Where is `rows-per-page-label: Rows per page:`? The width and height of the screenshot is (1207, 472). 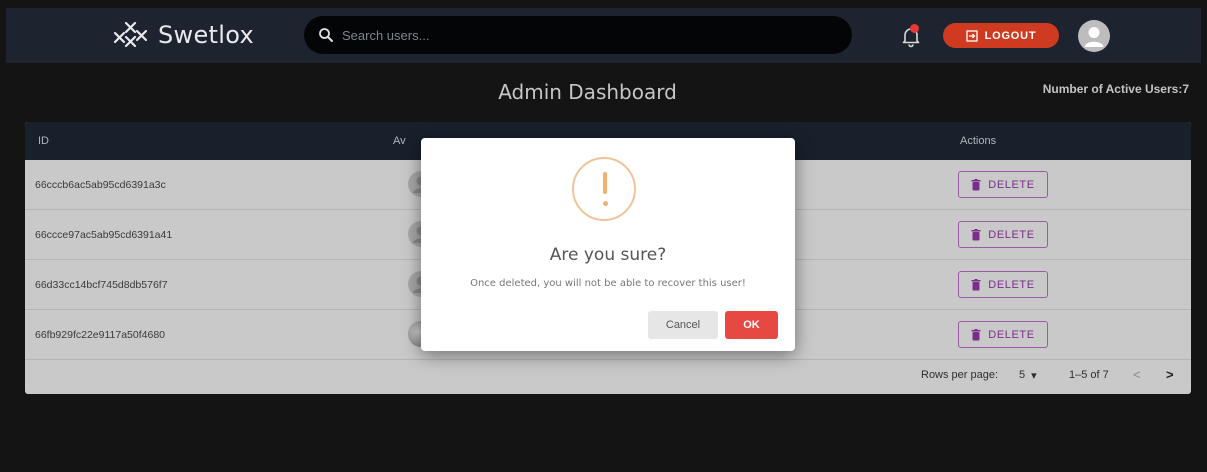
rows-per-page-label: Rows per page: is located at coordinates (960, 375).